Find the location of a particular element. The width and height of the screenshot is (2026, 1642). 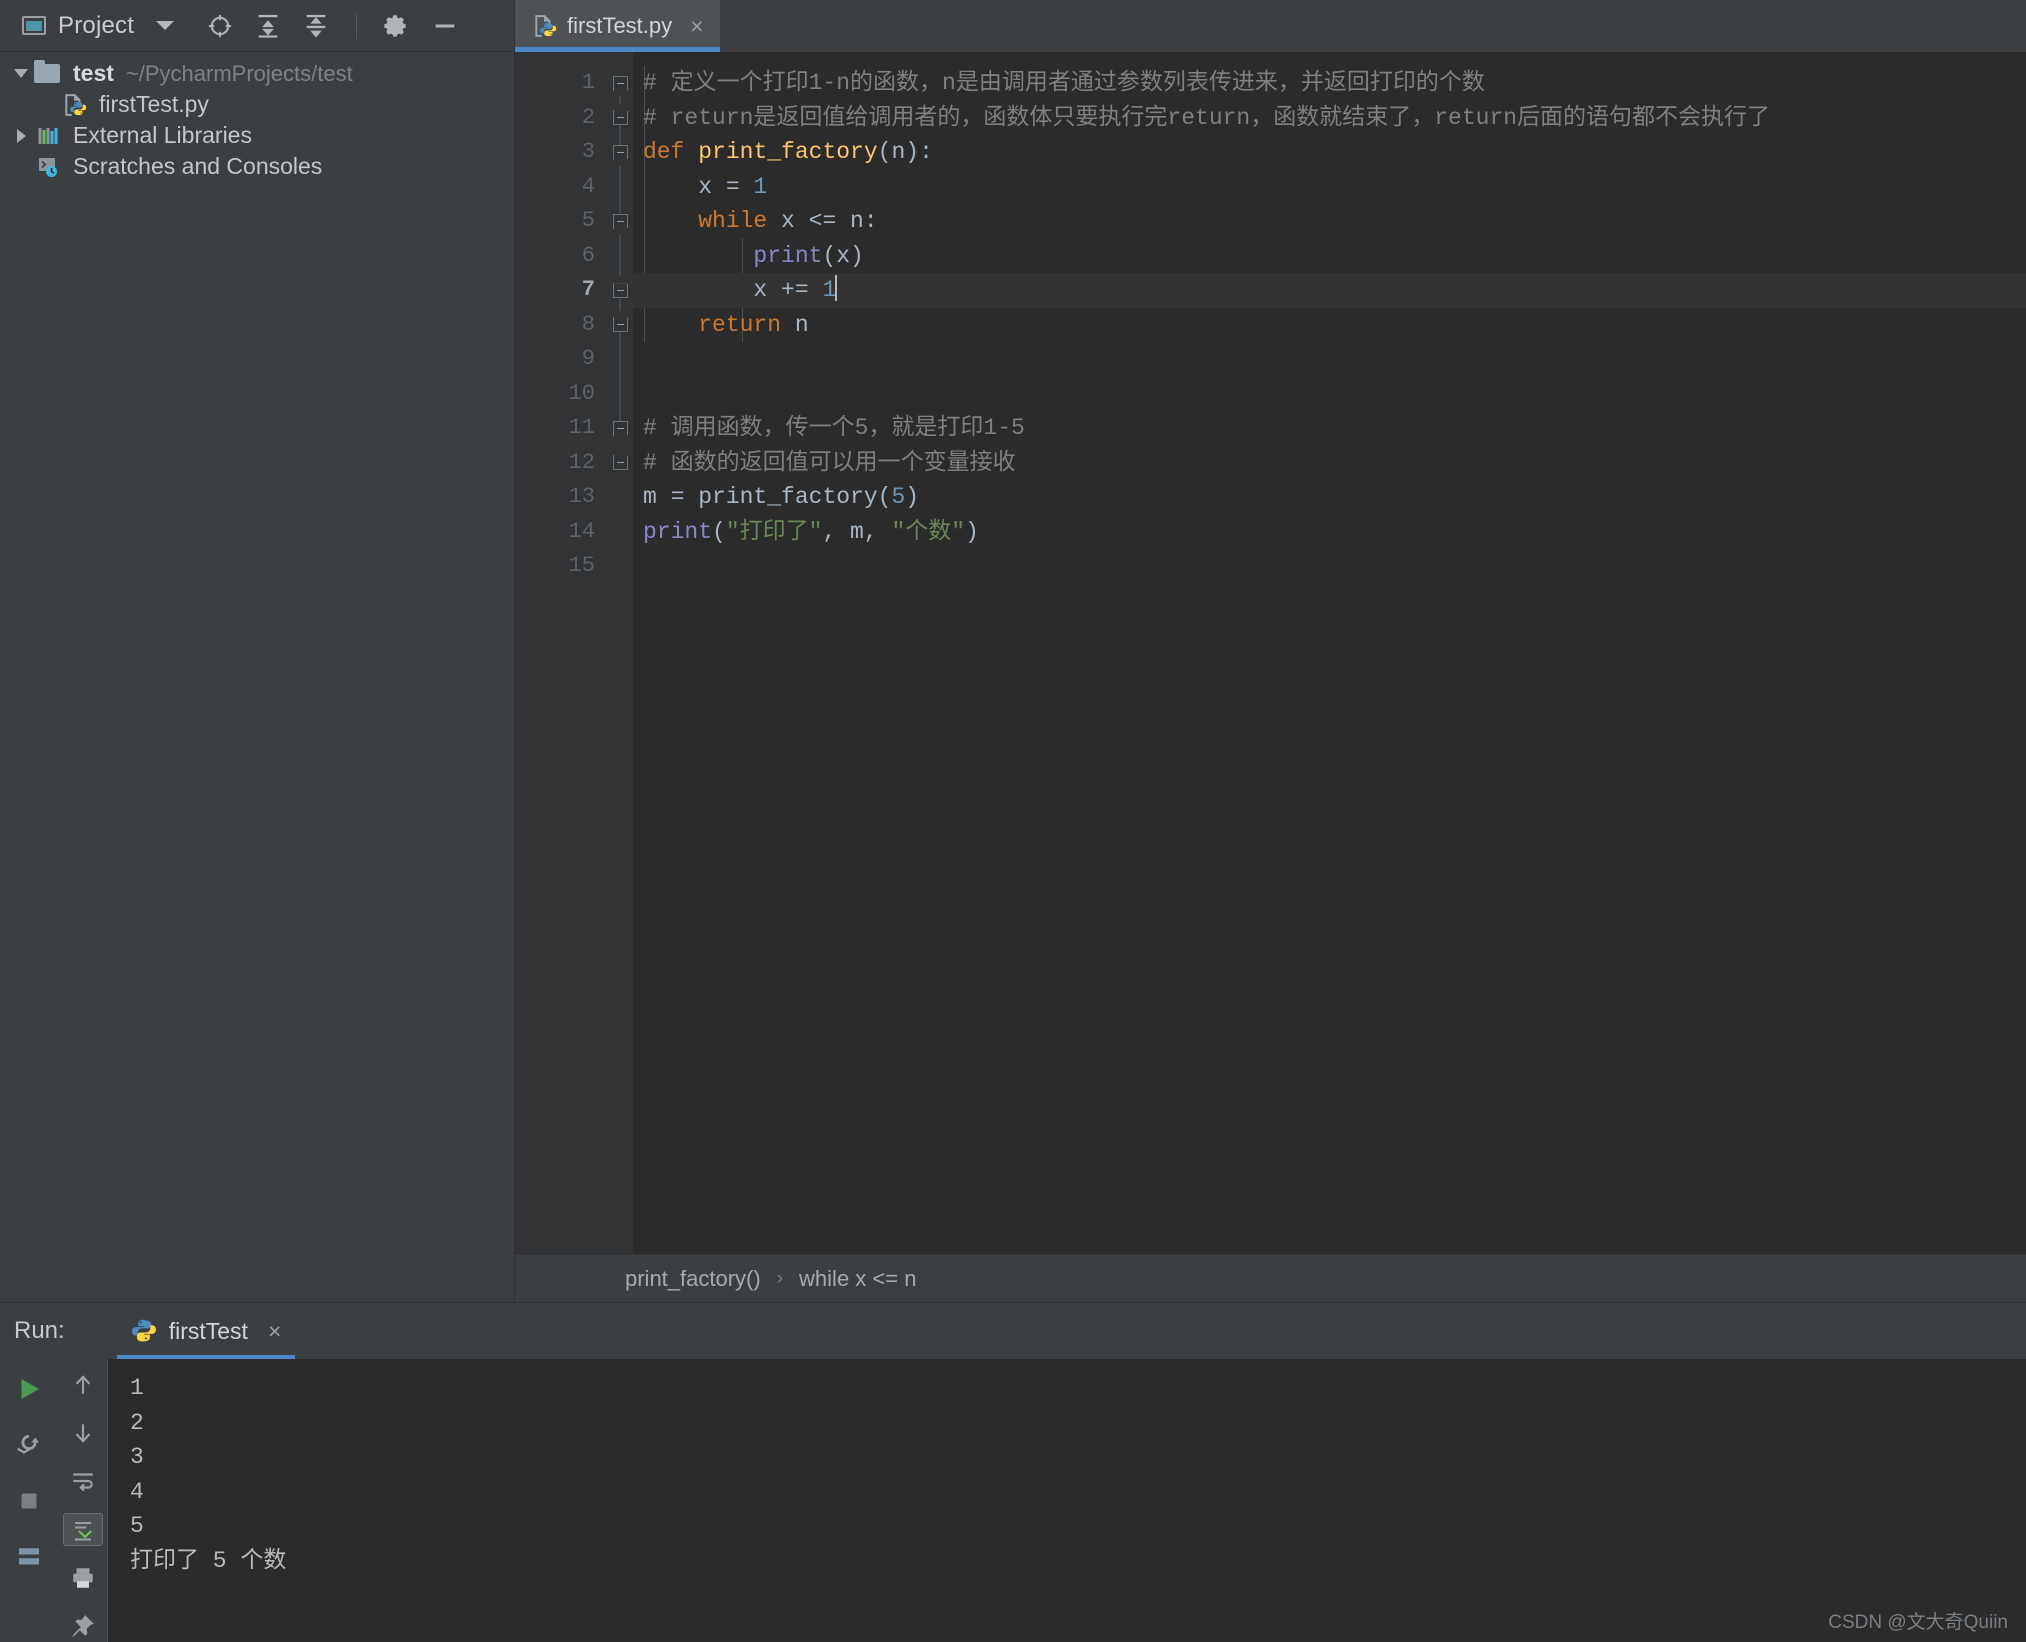

code-line-11: # 调用函数，传一个5，就是打印1-5 is located at coordinates (1329, 428).